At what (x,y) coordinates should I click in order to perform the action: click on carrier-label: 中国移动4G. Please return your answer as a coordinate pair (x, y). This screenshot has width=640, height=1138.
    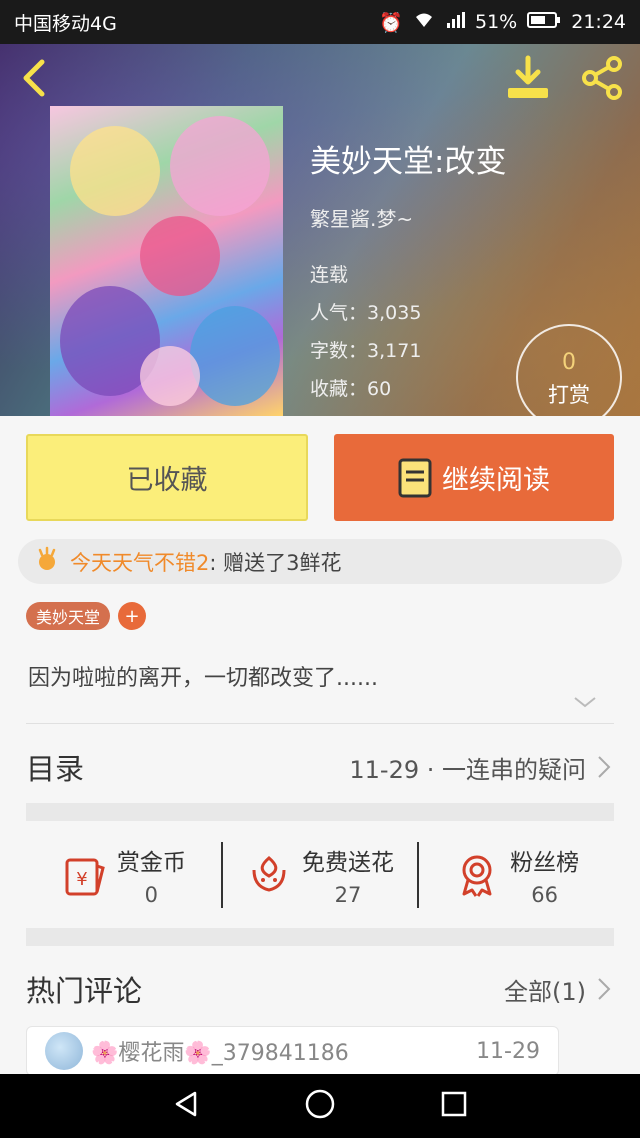
    Looking at the image, I should click on (65, 23).